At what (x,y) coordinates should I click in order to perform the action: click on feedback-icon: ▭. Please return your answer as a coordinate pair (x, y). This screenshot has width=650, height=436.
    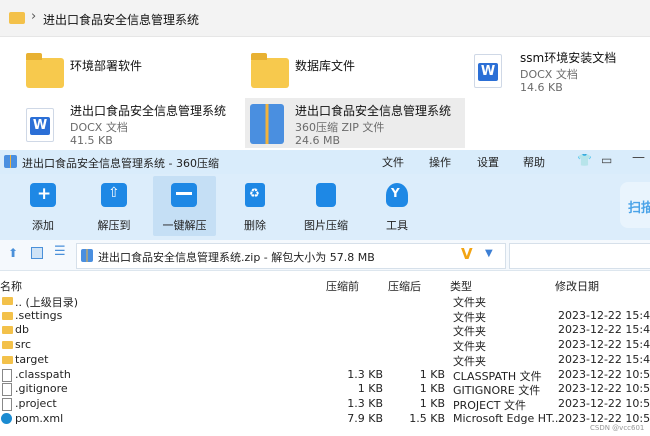
    Looking at the image, I should click on (606, 160).